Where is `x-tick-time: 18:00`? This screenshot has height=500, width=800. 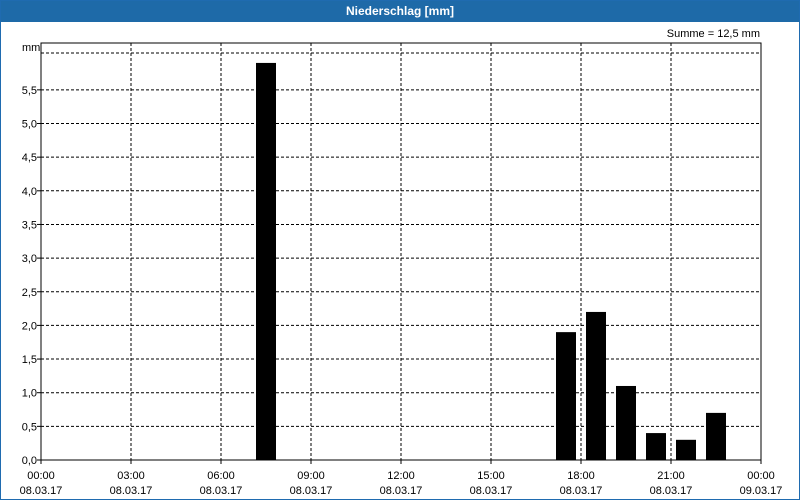
x-tick-time: 18:00 is located at coordinates (581, 476).